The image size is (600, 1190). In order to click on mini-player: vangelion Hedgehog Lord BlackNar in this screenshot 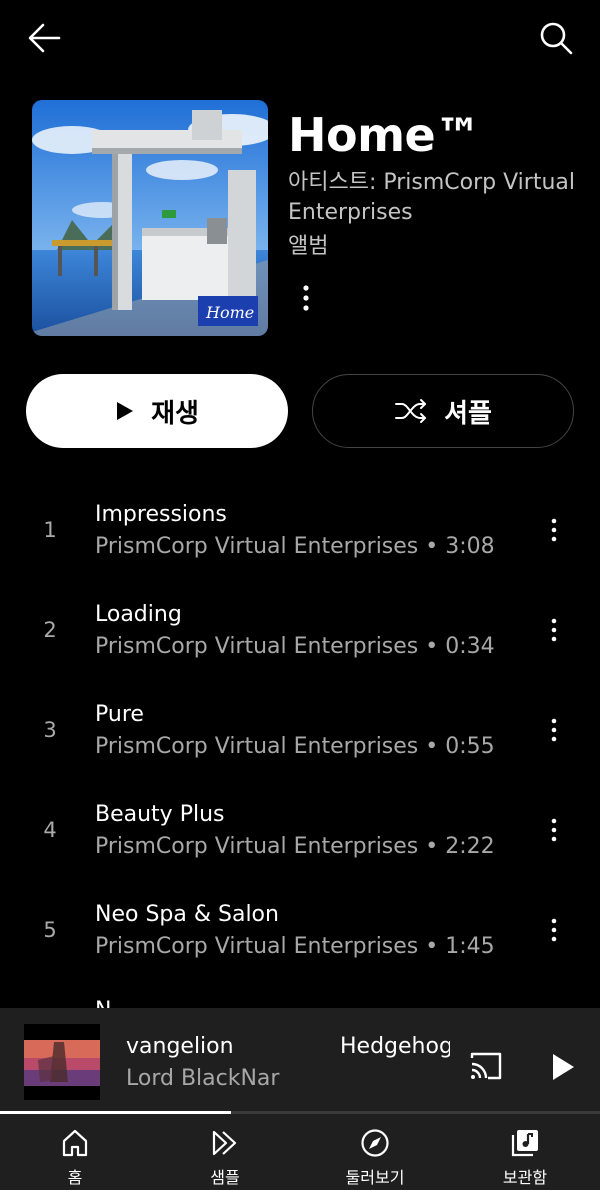, I will do `click(300, 1061)`.